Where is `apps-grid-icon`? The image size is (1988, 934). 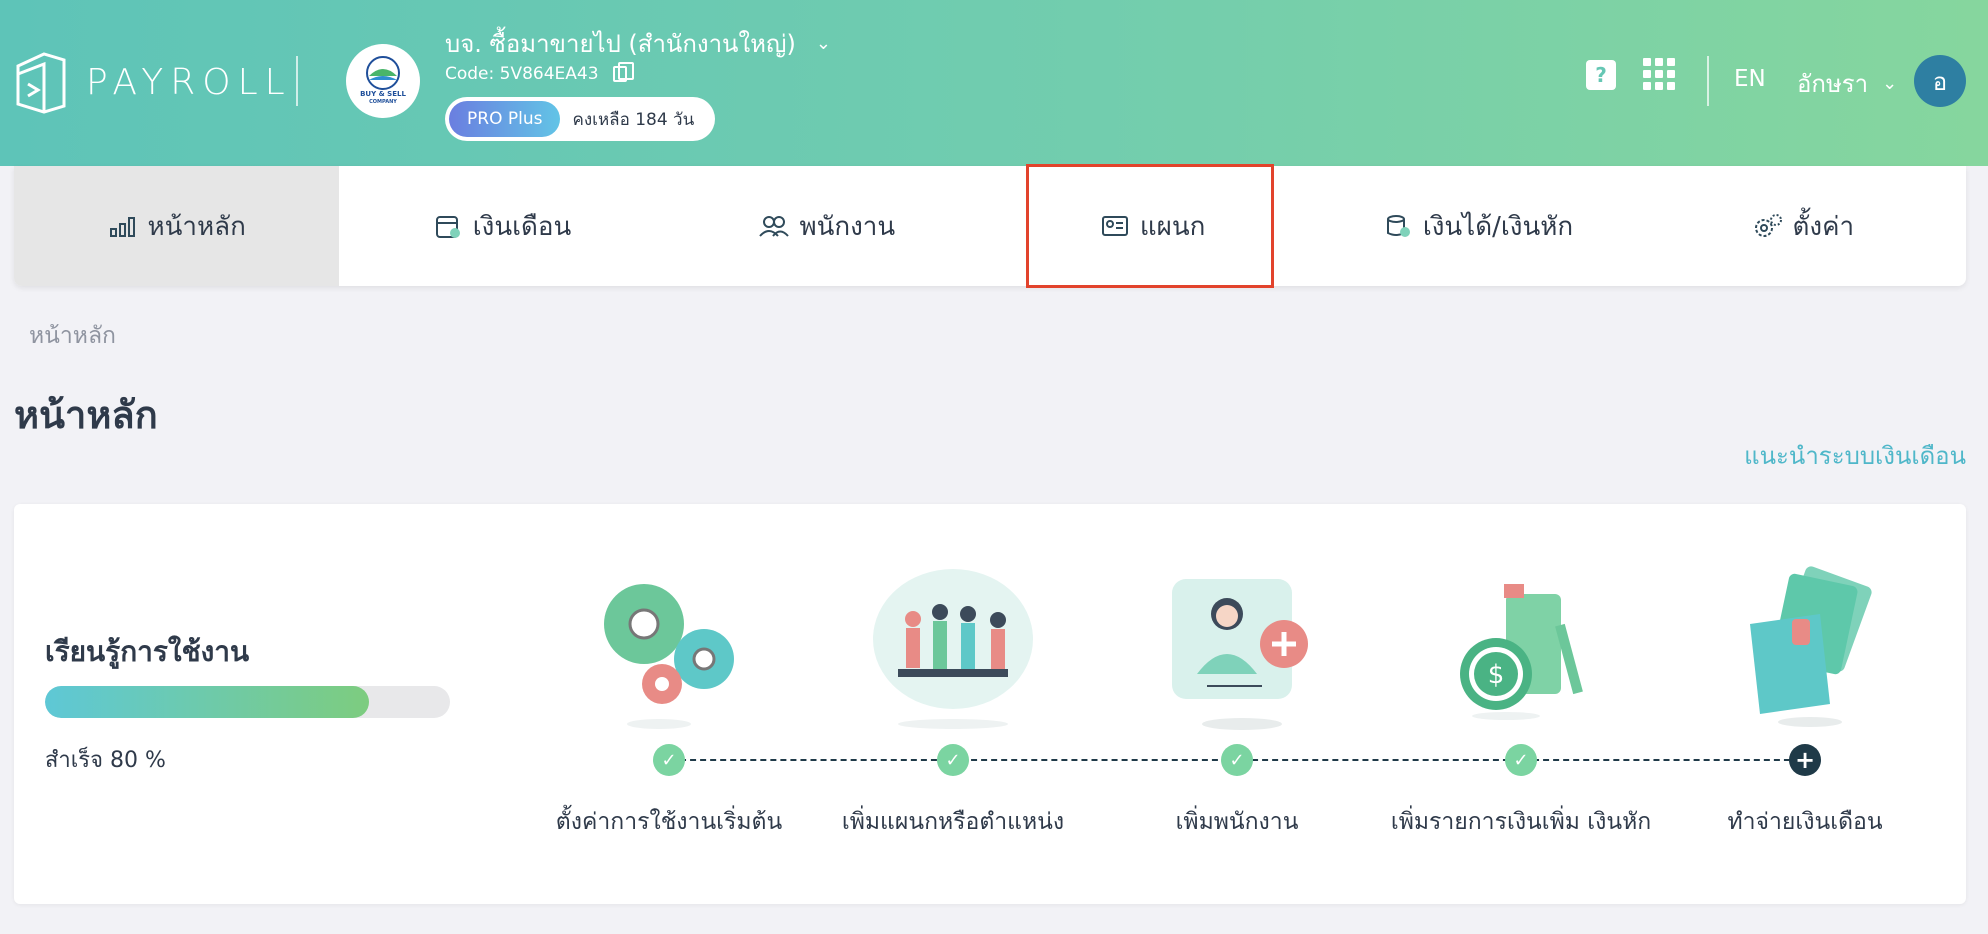 apps-grid-icon is located at coordinates (1659, 74).